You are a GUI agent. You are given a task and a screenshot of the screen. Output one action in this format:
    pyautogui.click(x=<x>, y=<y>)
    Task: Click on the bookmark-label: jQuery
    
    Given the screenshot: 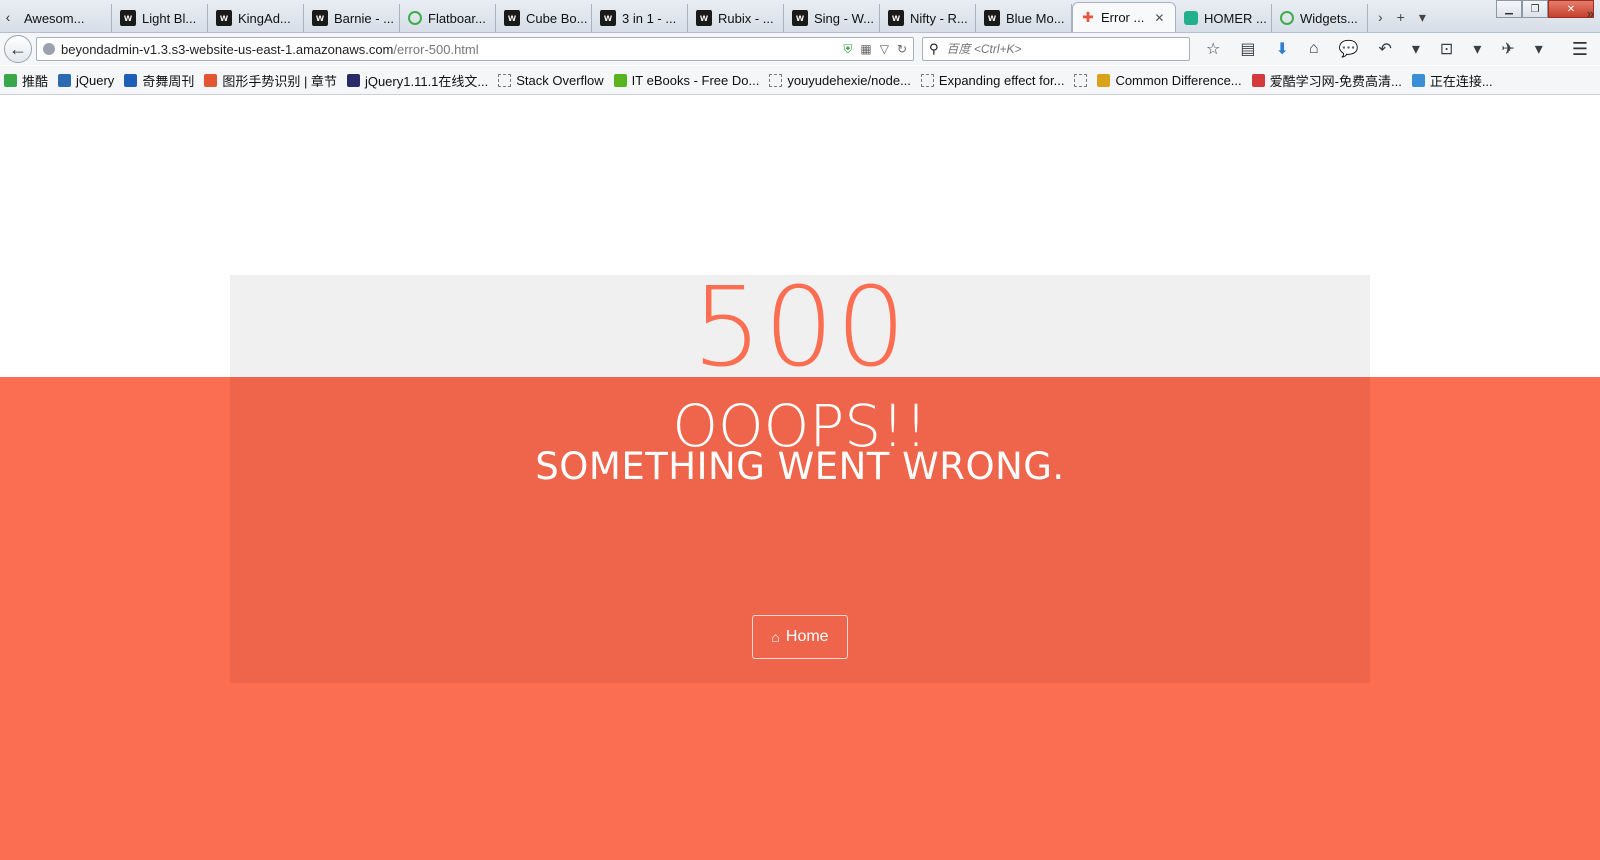 What is the action you would take?
    pyautogui.click(x=95, y=80)
    